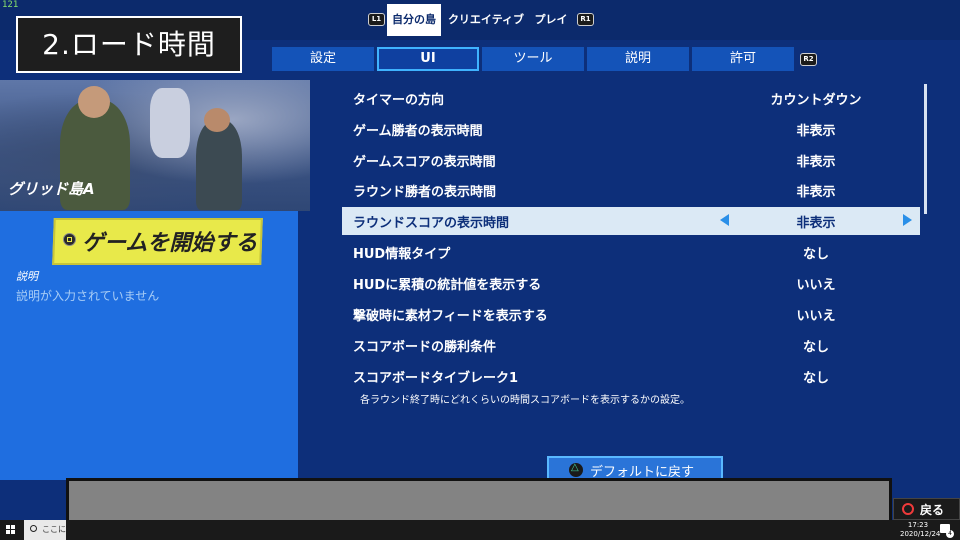  What do you see at coordinates (816, 221) in the screenshot?
I see `setting-row-value-selected: 非表示` at bounding box center [816, 221].